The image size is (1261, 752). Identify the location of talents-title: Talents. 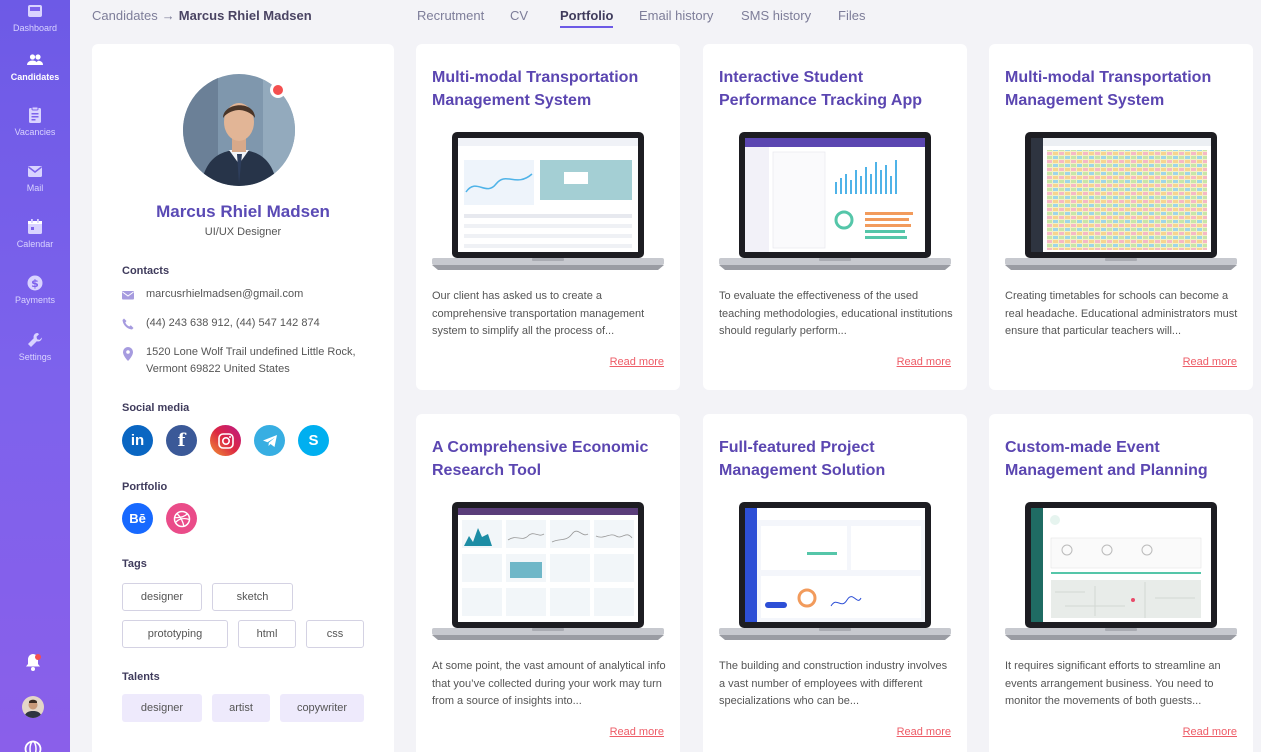
(141, 677).